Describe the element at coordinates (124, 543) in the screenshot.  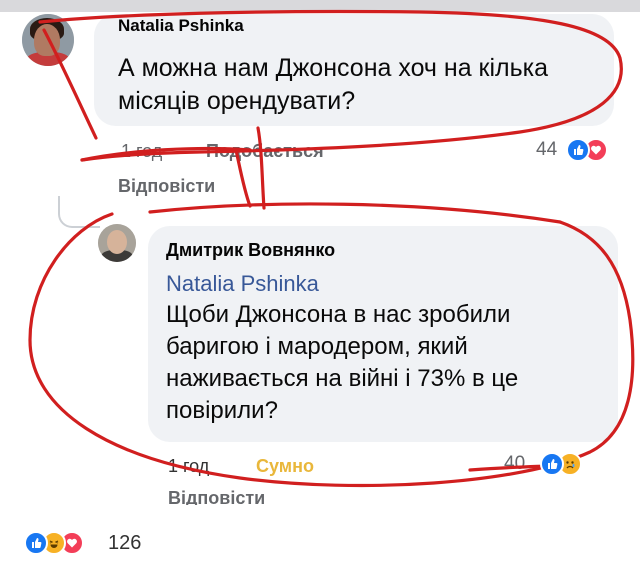
I see `post-reaction-count: 126` at that location.